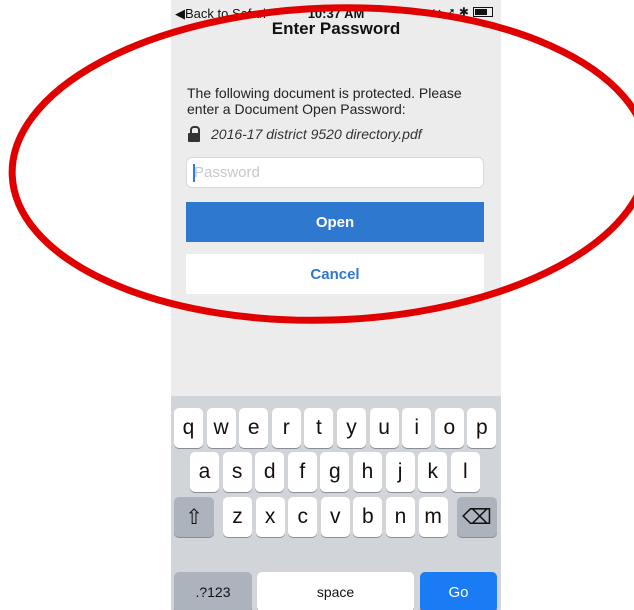 The image size is (634, 610). I want to click on document-filename: 2016-17 district 9520 directory.pdf, so click(316, 134).